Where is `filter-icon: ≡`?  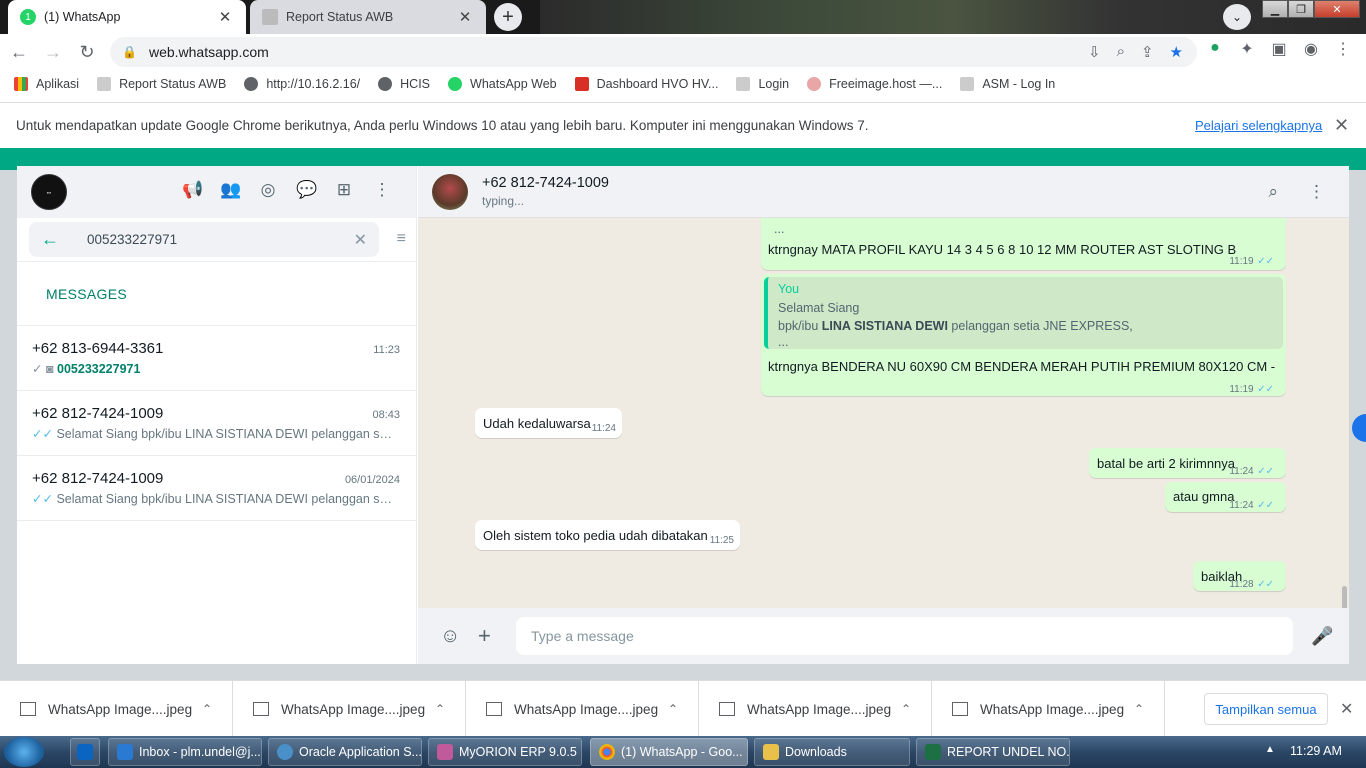
filter-icon: ≡ is located at coordinates (401, 239).